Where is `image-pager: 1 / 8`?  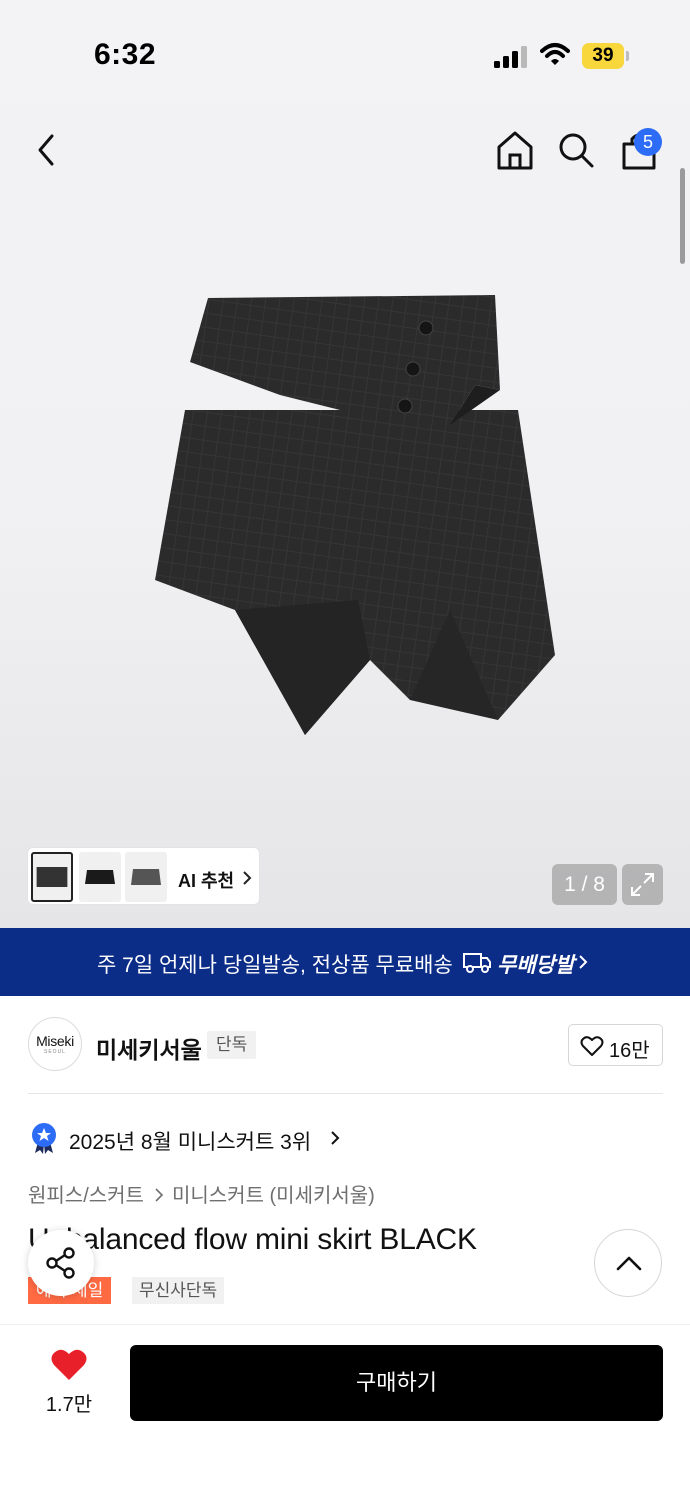 image-pager: 1 / 8 is located at coordinates (584, 884).